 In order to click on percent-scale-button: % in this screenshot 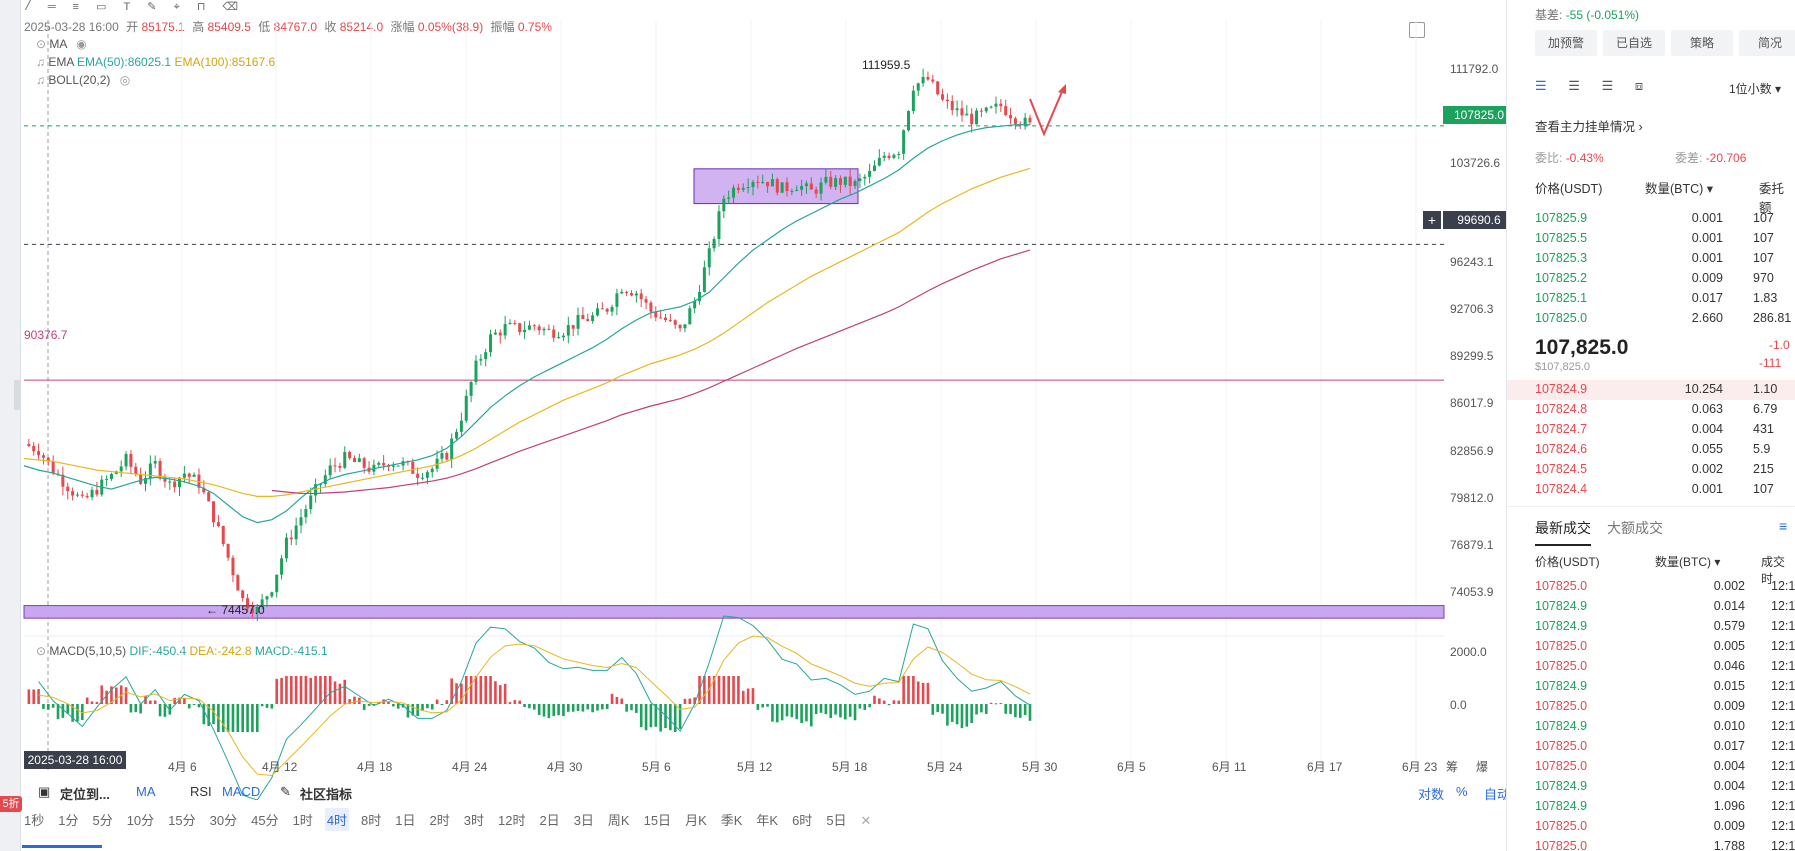, I will do `click(1462, 791)`.